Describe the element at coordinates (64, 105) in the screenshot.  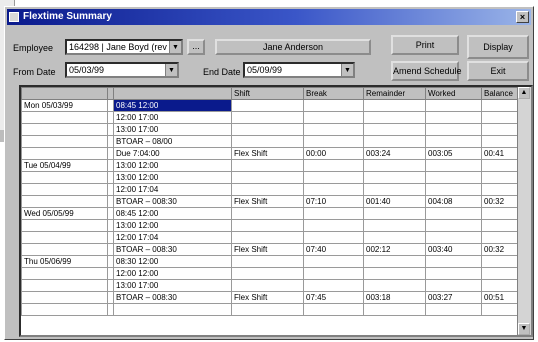
I see `table-cell: Mon 05/03/99` at that location.